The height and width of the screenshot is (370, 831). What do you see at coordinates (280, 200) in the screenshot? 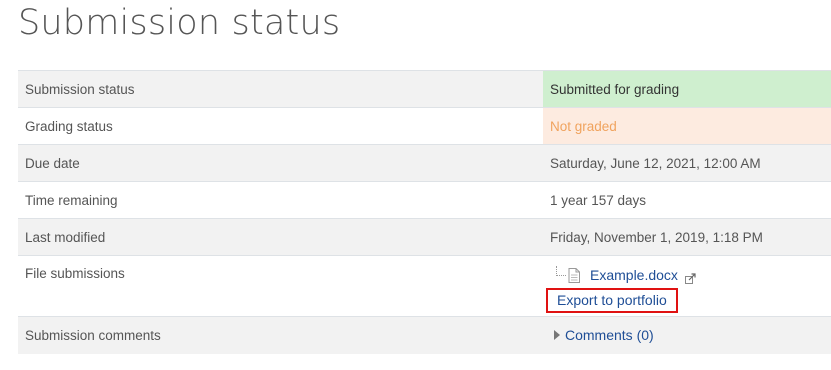
I see `row-label: Time remaining` at bounding box center [280, 200].